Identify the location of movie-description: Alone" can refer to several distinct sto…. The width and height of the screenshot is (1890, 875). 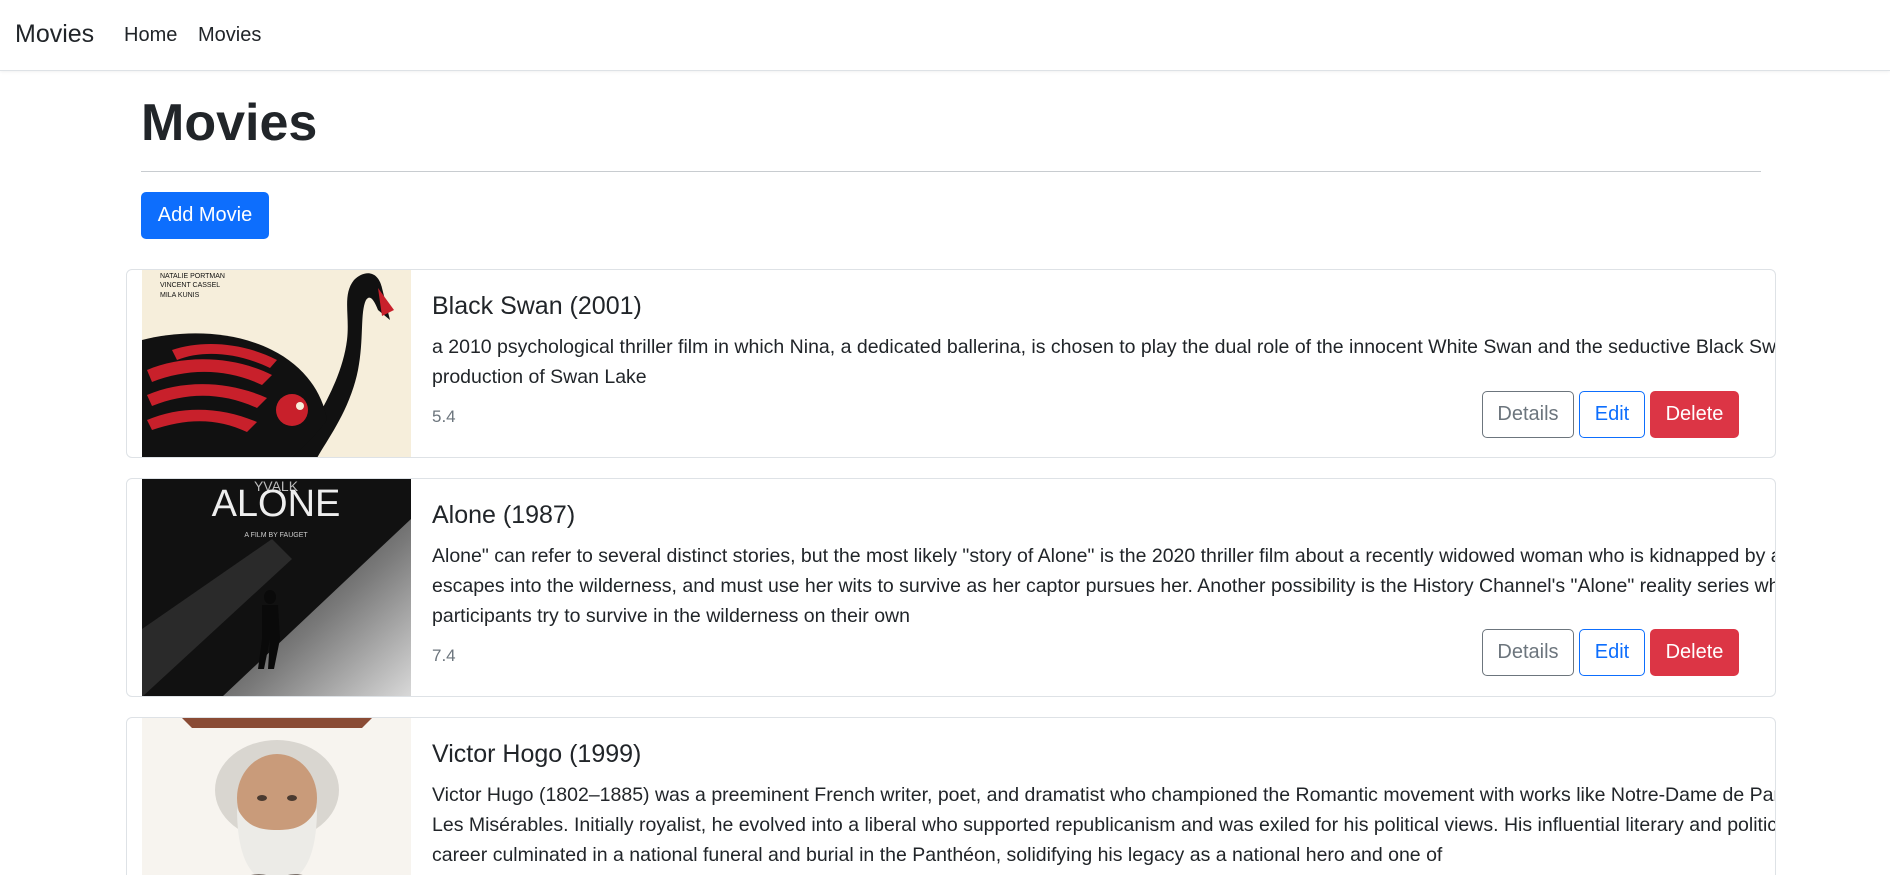
(1104, 586).